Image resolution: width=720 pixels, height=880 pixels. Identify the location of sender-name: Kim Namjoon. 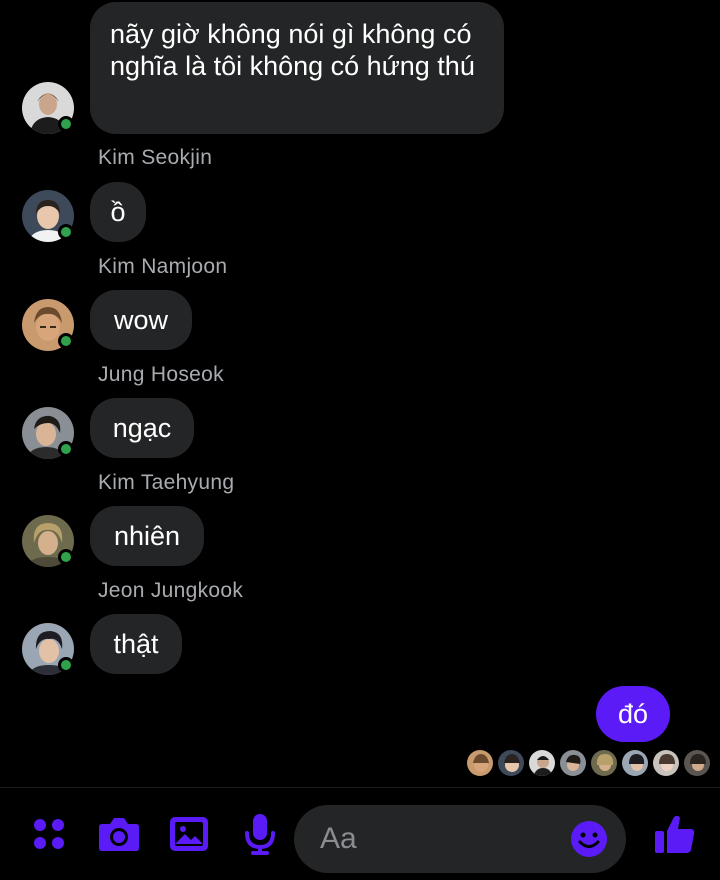
(163, 266).